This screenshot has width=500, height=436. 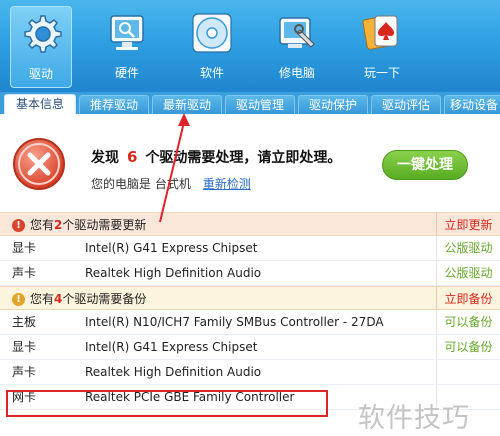 What do you see at coordinates (127, 32) in the screenshot?
I see `monitor-icon` at bounding box center [127, 32].